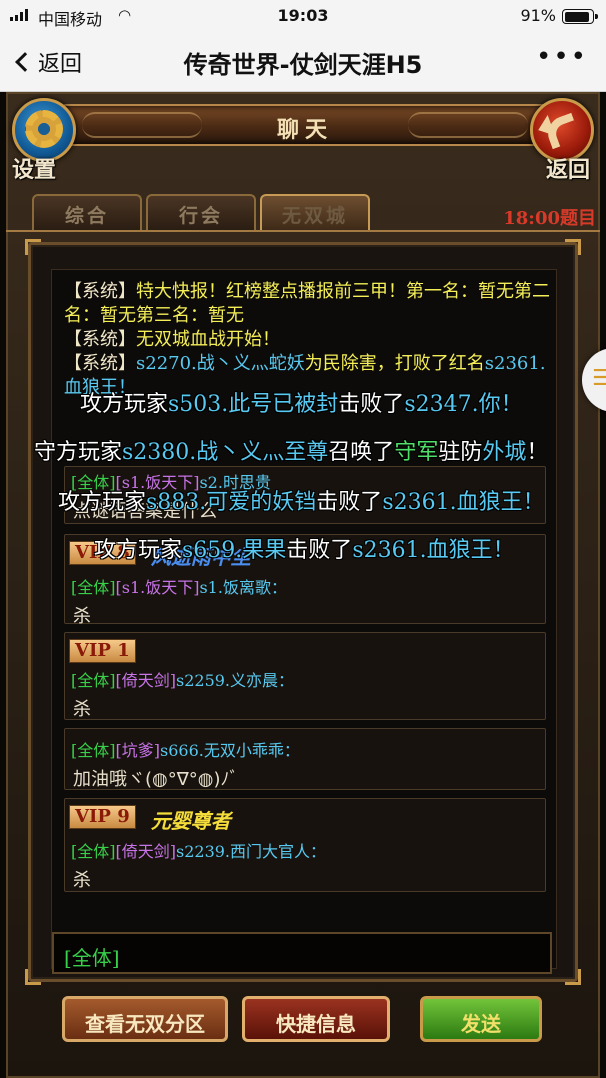 The image size is (606, 1078). What do you see at coordinates (183, 680) in the screenshot?
I see `message-header: [全体][倚天剑]s2259.义亦晨：` at bounding box center [183, 680].